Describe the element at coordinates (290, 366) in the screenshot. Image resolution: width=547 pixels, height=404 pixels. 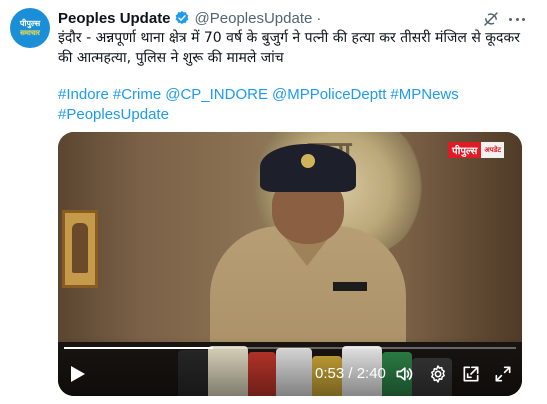
I see `controls-shade` at that location.